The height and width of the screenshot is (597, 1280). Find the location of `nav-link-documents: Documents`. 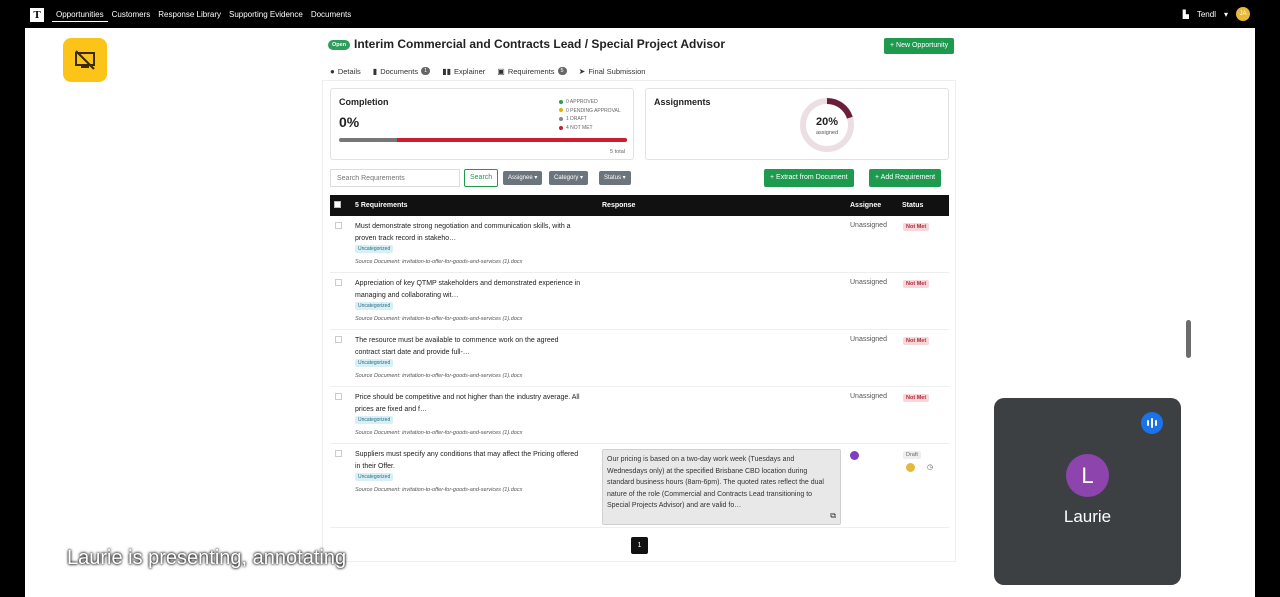

nav-link-documents: Documents is located at coordinates (331, 15).